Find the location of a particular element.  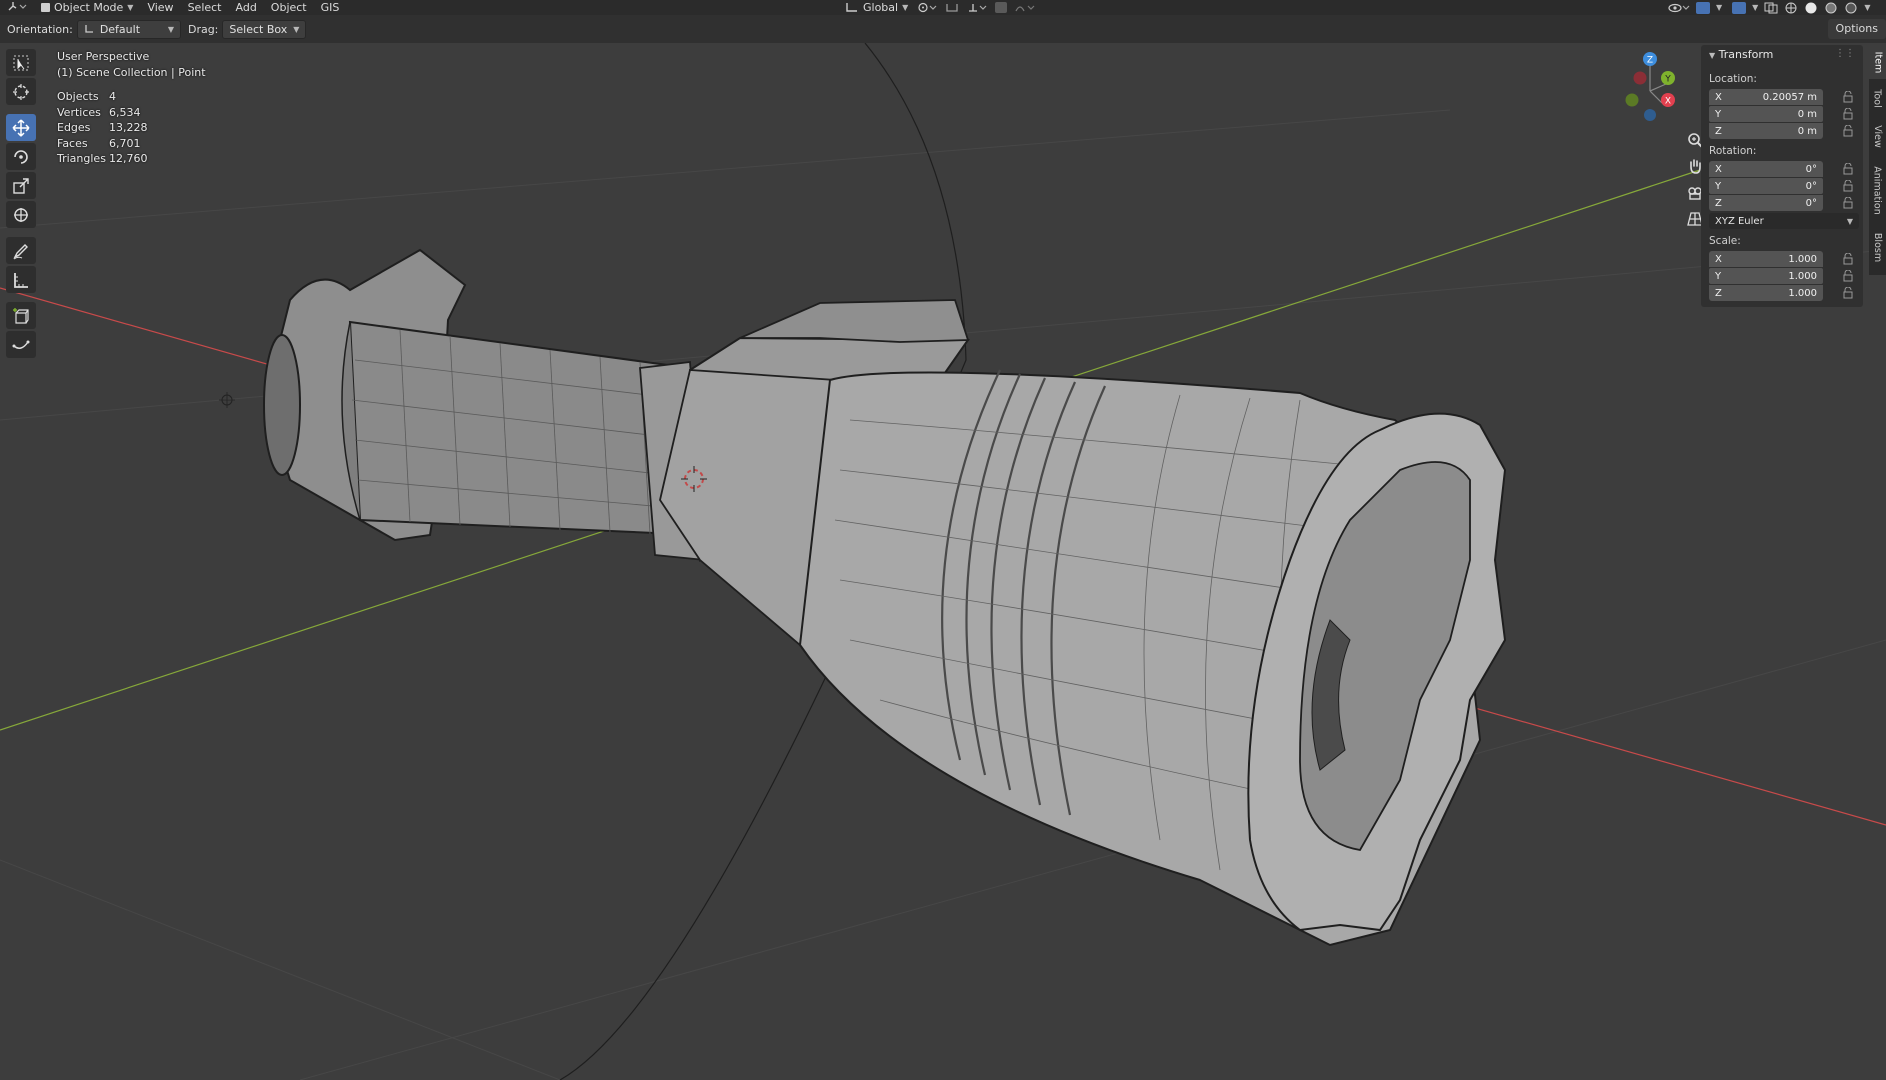

menu-view: View is located at coordinates (160, 7).